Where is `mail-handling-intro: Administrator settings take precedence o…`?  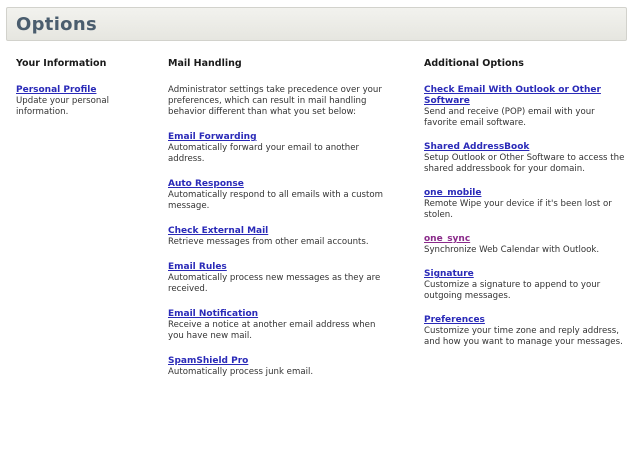 mail-handling-intro: Administrator settings take precedence o… is located at coordinates (275, 101).